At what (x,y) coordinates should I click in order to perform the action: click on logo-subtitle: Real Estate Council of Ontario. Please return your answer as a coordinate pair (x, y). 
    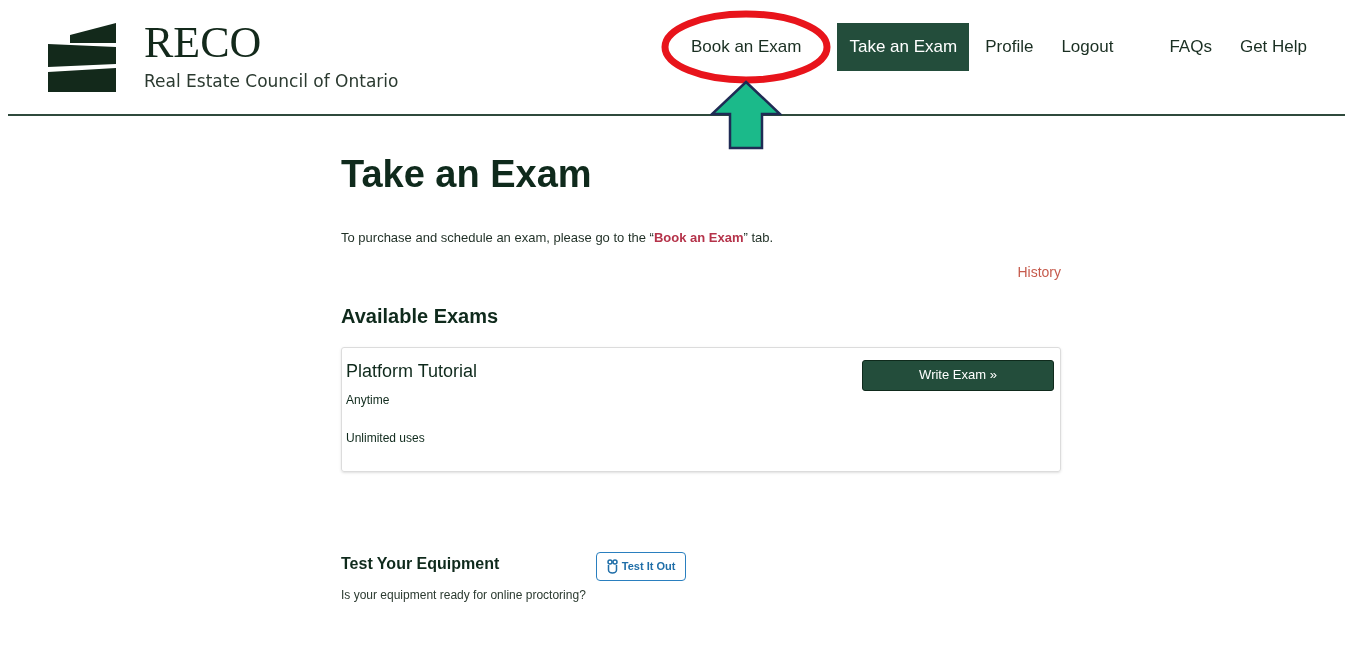
    Looking at the image, I should click on (271, 81).